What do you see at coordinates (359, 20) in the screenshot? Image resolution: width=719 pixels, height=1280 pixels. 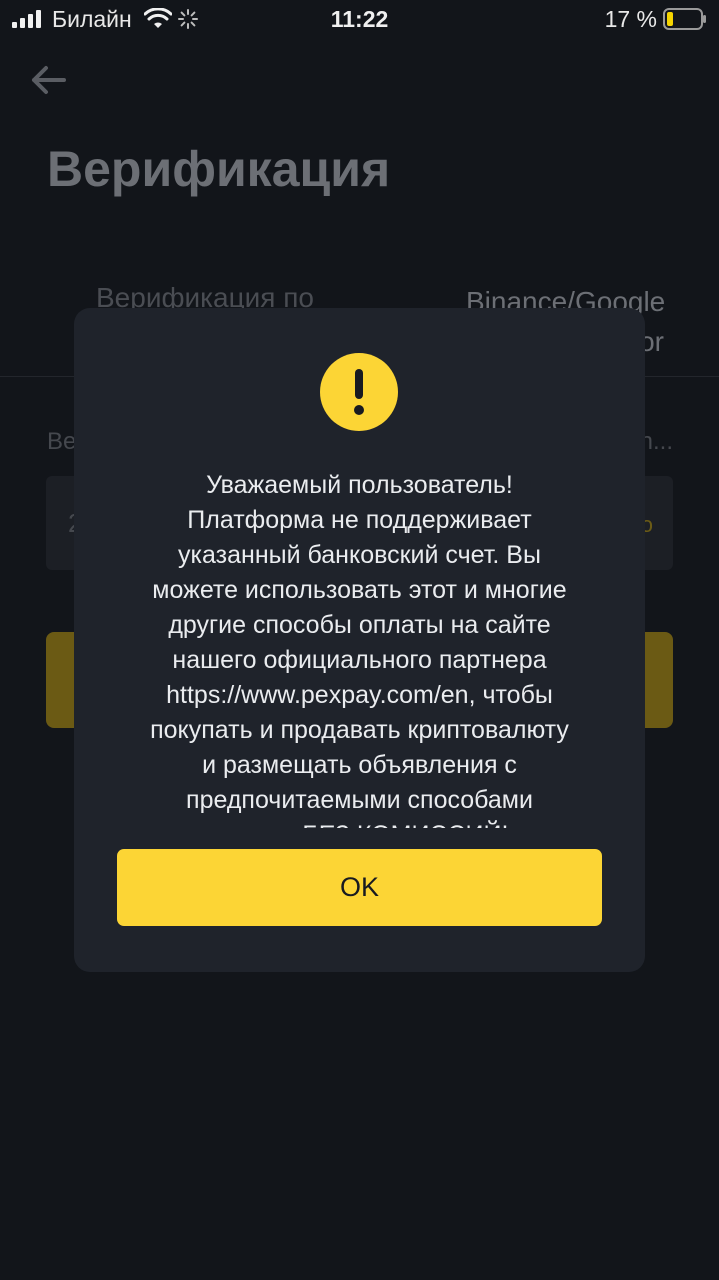 I see `status-bar: Билайн 11:22 17 %` at bounding box center [359, 20].